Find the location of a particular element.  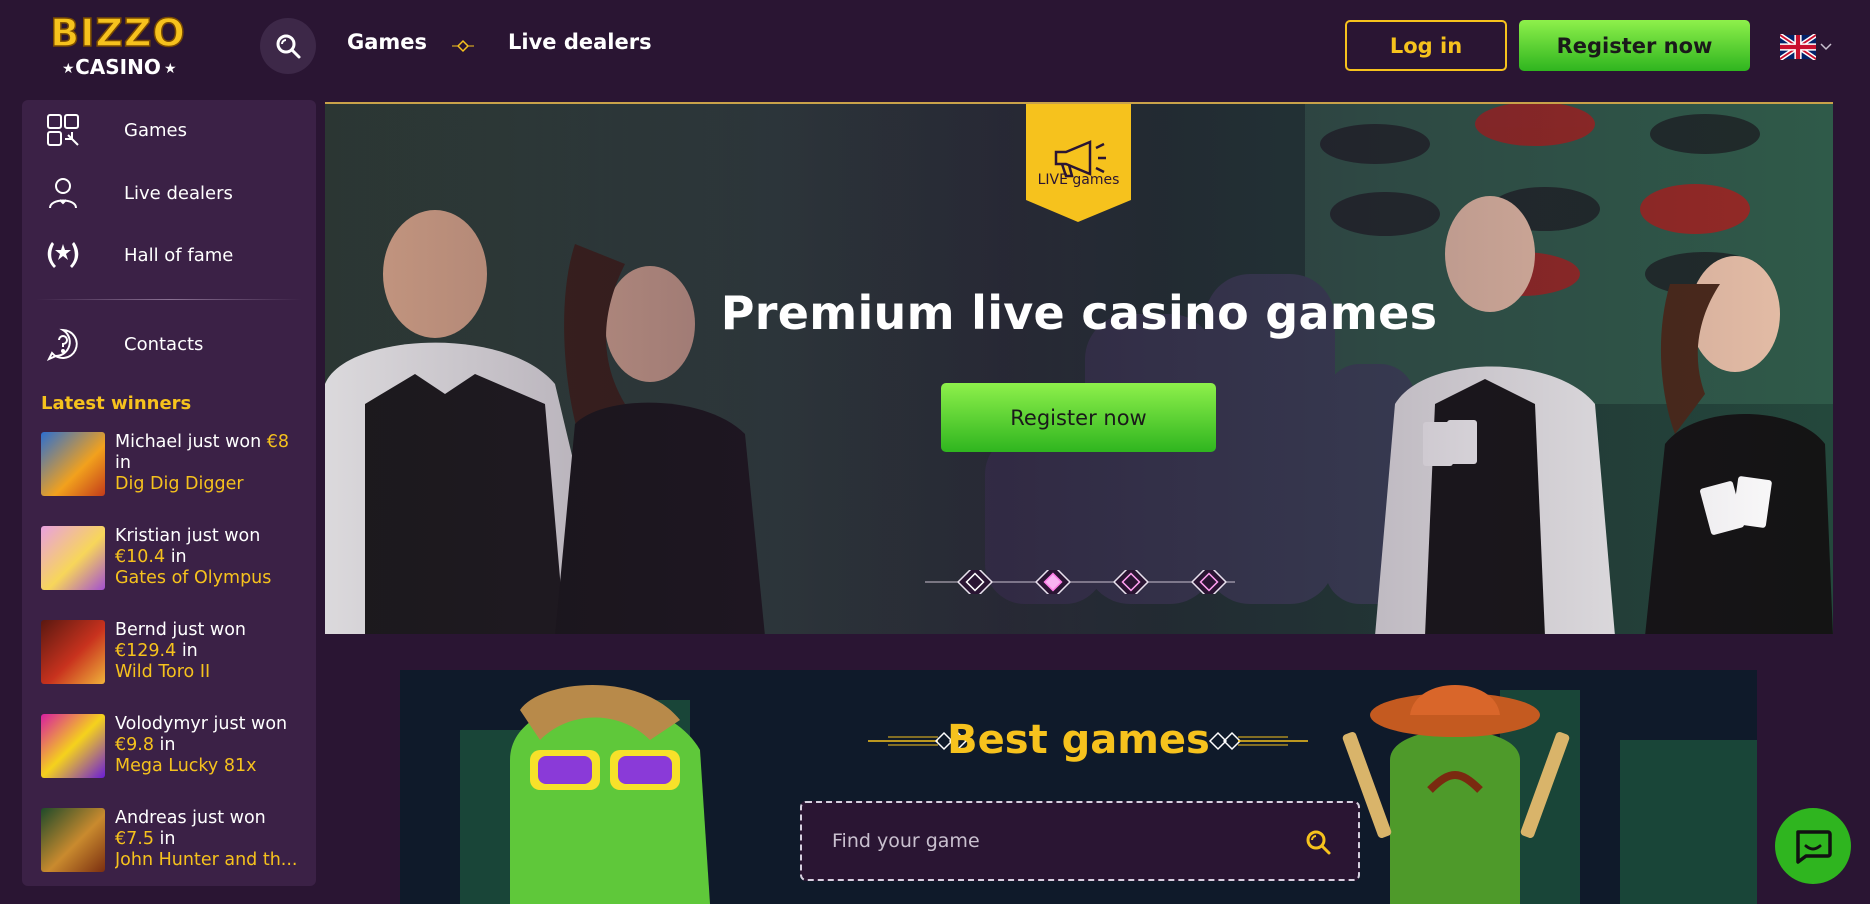

slider-dot-2-active is located at coordinates (1053, 582).